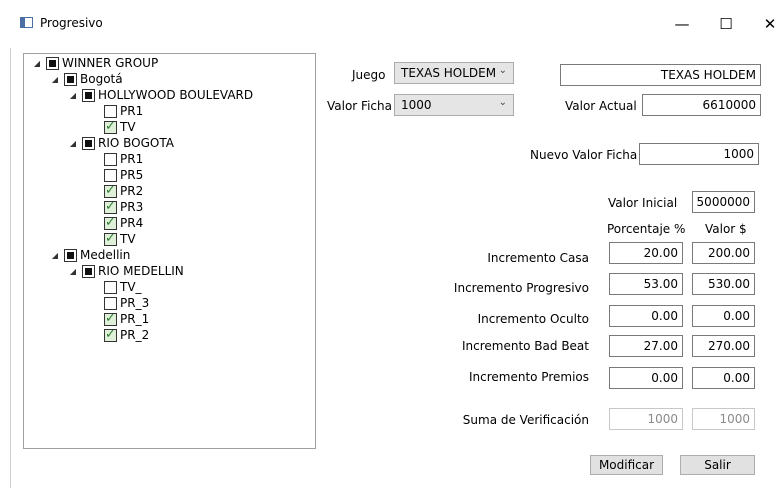 The image size is (782, 488). I want to click on modificar-button: Modificar, so click(626, 465).